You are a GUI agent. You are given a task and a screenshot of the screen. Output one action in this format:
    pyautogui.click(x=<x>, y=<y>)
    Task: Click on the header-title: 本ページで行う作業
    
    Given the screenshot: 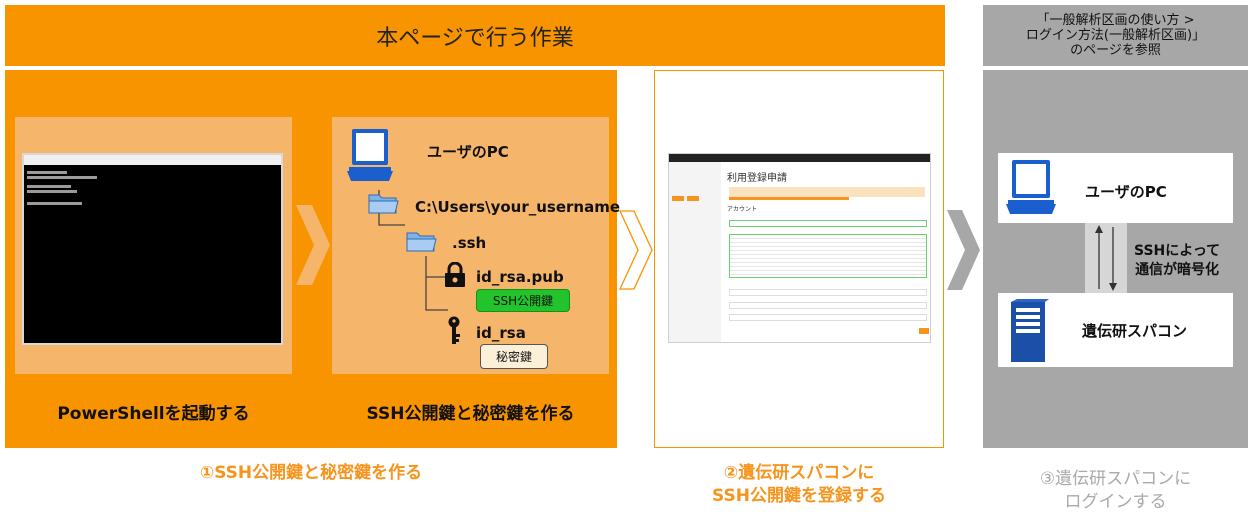 What is the action you would take?
    pyautogui.click(x=475, y=38)
    